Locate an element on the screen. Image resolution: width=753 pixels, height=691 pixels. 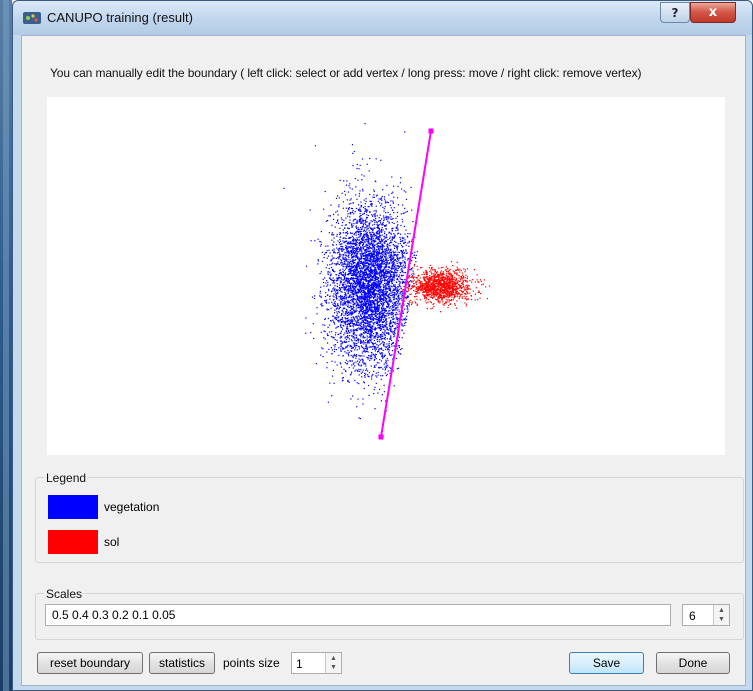
points-size-spinbox: 1 ▲ ▼ is located at coordinates (316, 663).